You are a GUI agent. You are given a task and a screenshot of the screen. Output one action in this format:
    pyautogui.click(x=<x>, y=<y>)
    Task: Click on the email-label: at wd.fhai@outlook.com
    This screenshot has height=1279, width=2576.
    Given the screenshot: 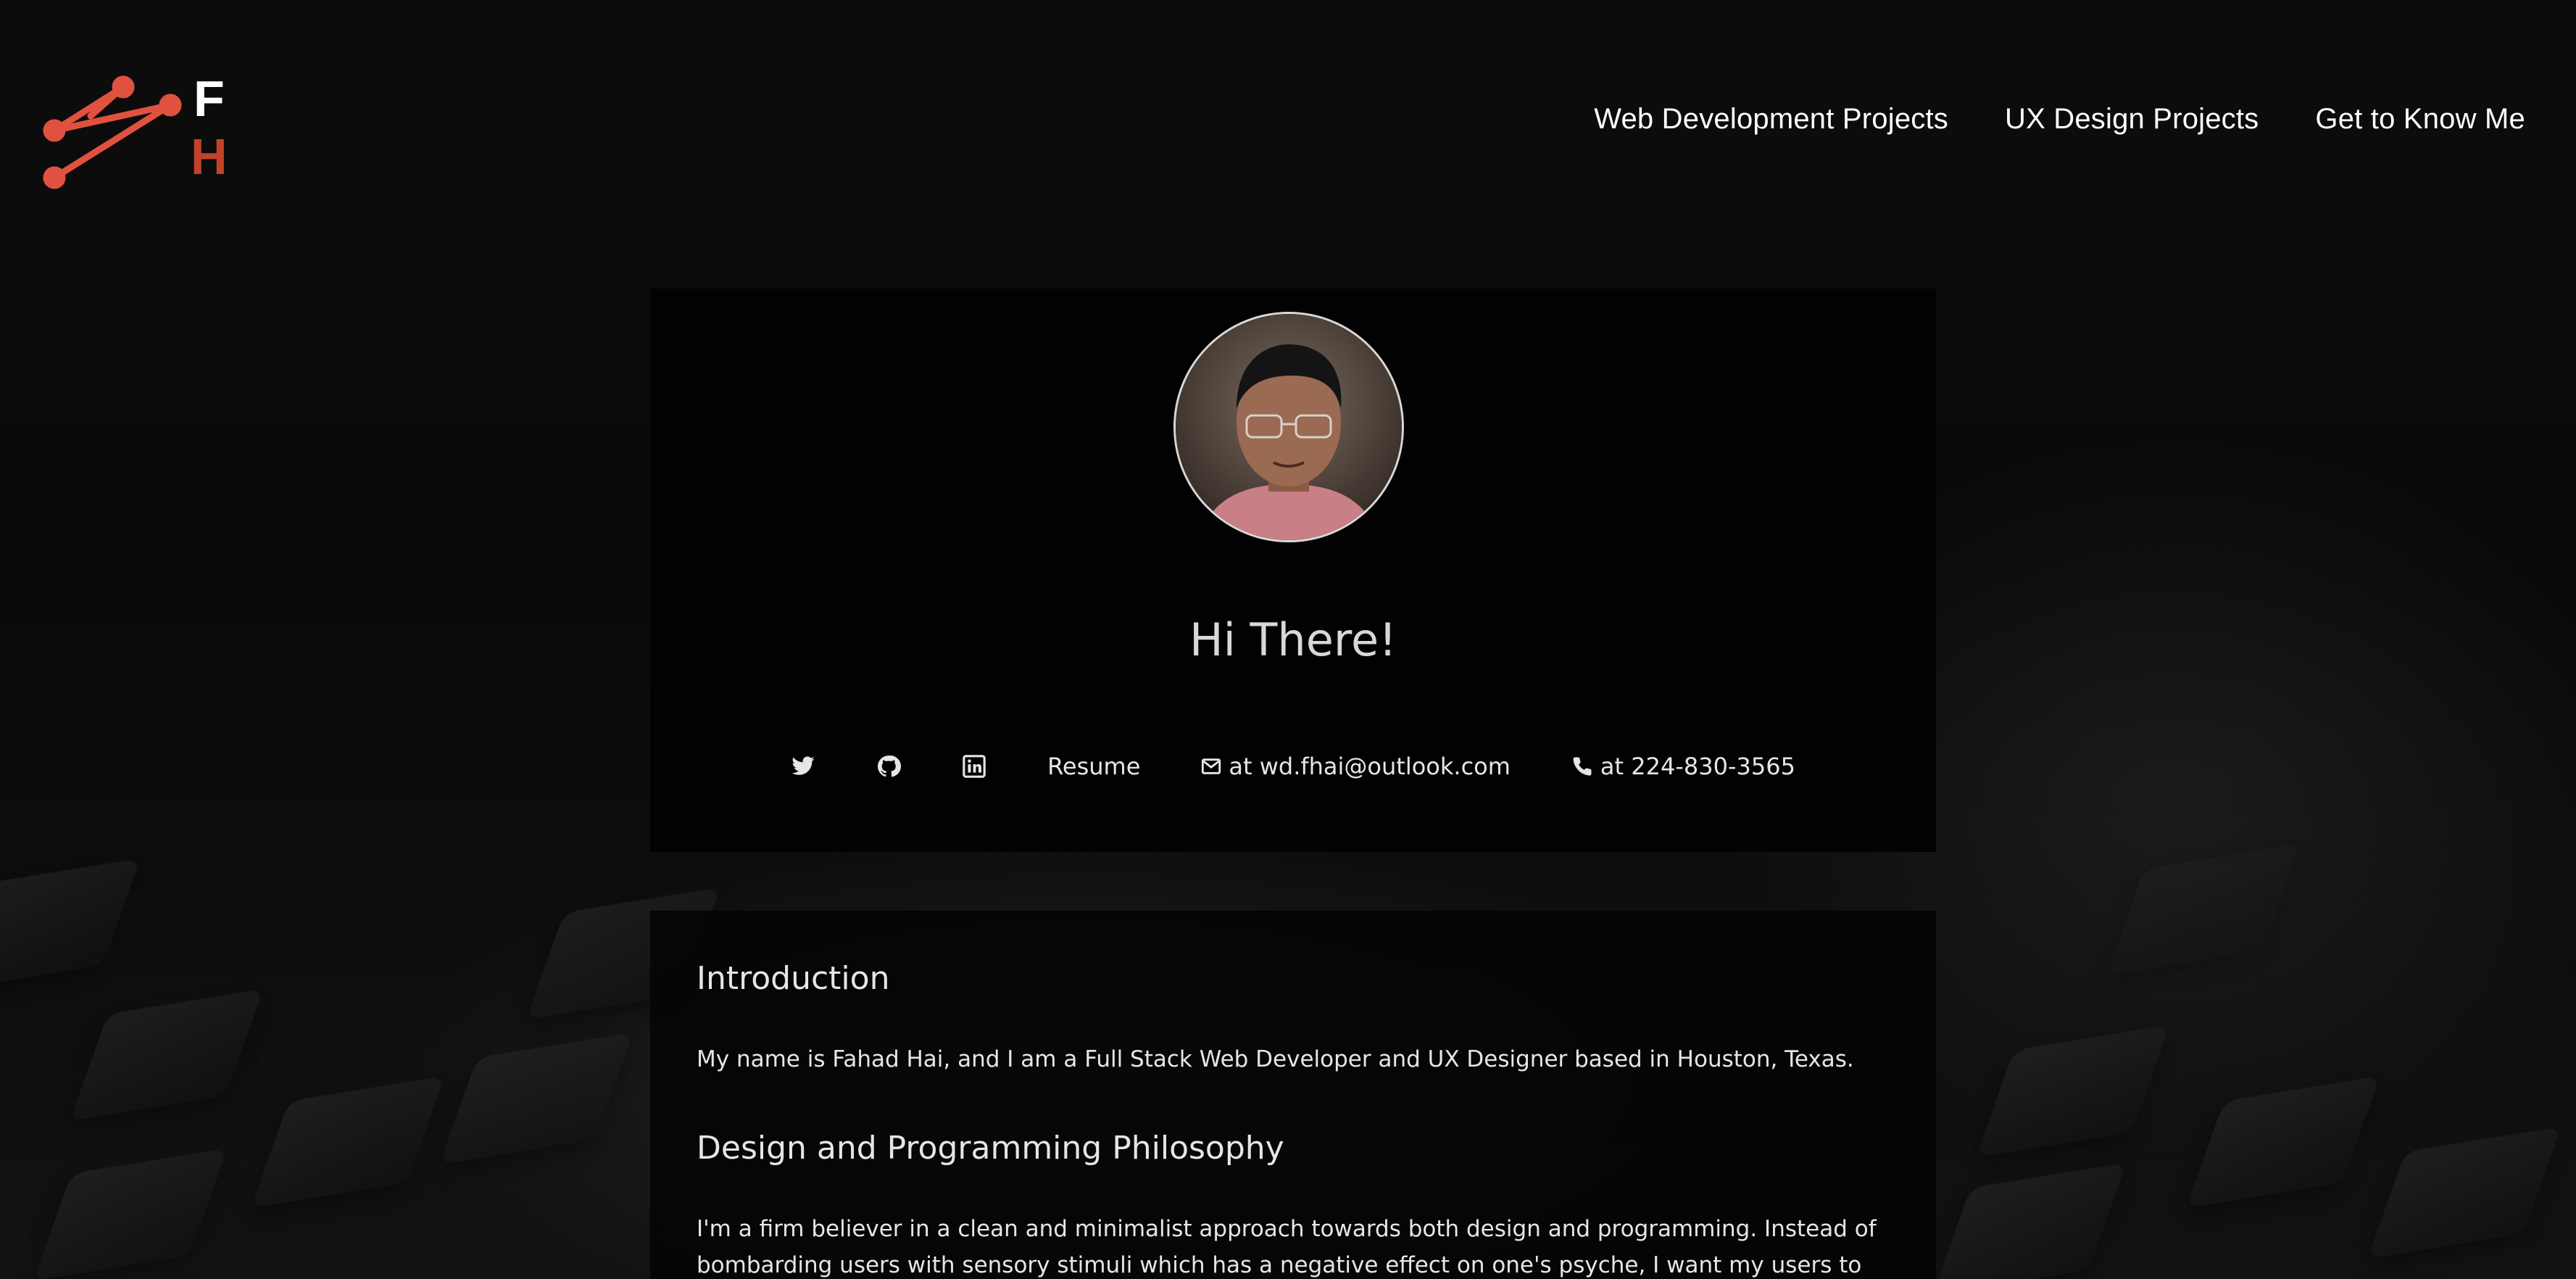 What is the action you would take?
    pyautogui.click(x=1370, y=766)
    